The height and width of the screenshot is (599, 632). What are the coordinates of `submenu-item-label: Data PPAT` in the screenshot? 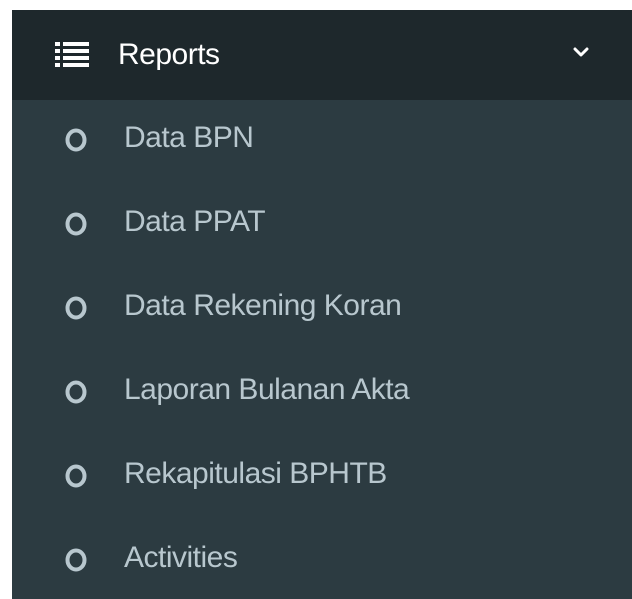 It's located at (195, 221).